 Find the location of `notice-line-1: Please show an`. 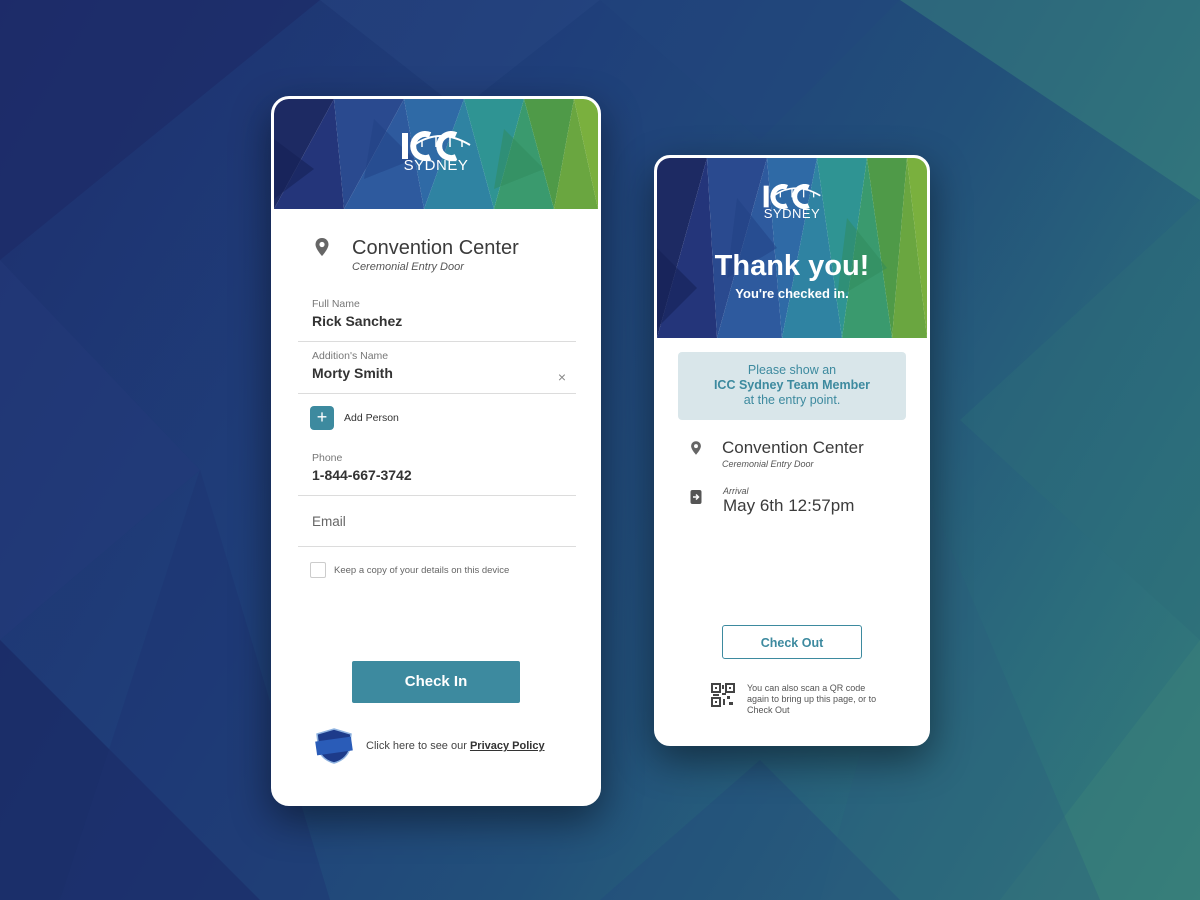

notice-line-1: Please show an is located at coordinates (792, 370).